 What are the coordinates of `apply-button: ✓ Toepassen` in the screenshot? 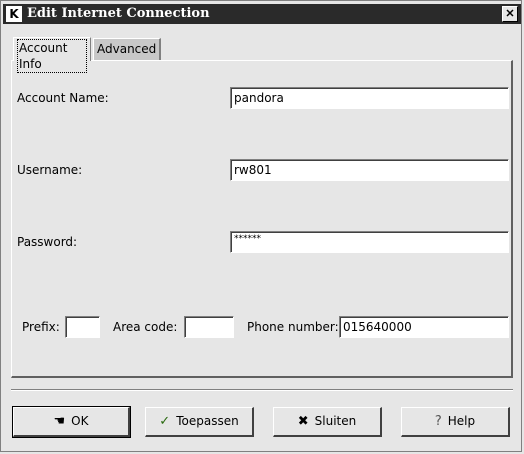 It's located at (199, 422).